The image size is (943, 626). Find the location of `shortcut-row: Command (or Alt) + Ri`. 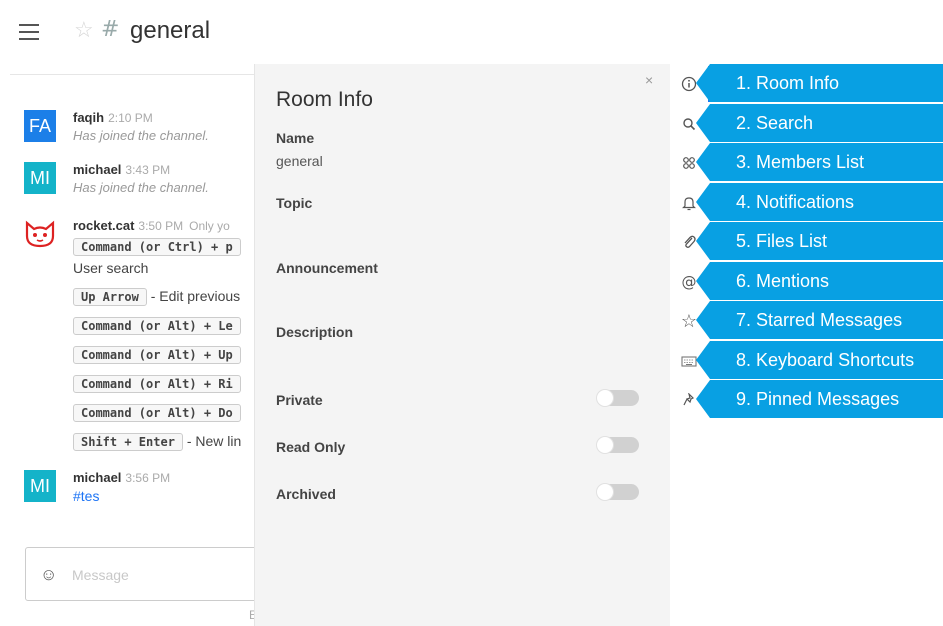

shortcut-row: Command (or Alt) + Ri is located at coordinates (157, 384).